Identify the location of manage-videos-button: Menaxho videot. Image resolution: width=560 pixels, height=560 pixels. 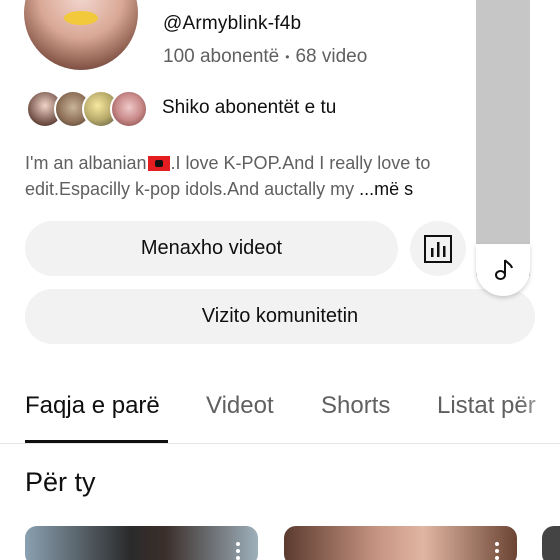
(211, 248).